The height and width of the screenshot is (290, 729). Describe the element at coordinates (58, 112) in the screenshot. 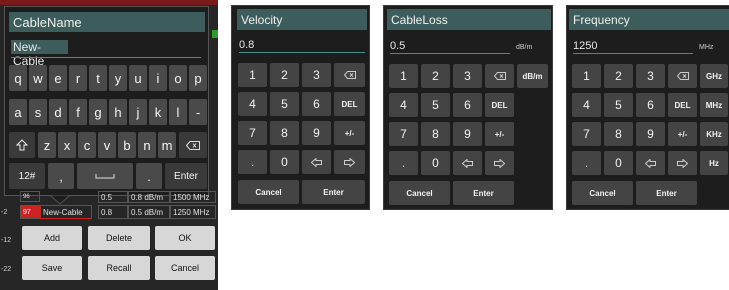

I see `key-d: d` at that location.